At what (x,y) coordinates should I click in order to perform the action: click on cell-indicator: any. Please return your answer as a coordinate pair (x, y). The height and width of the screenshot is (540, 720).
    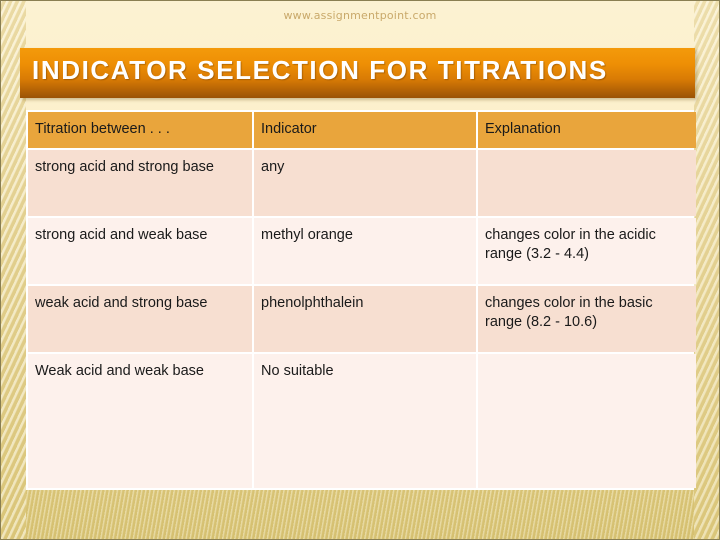
    Looking at the image, I should click on (365, 183).